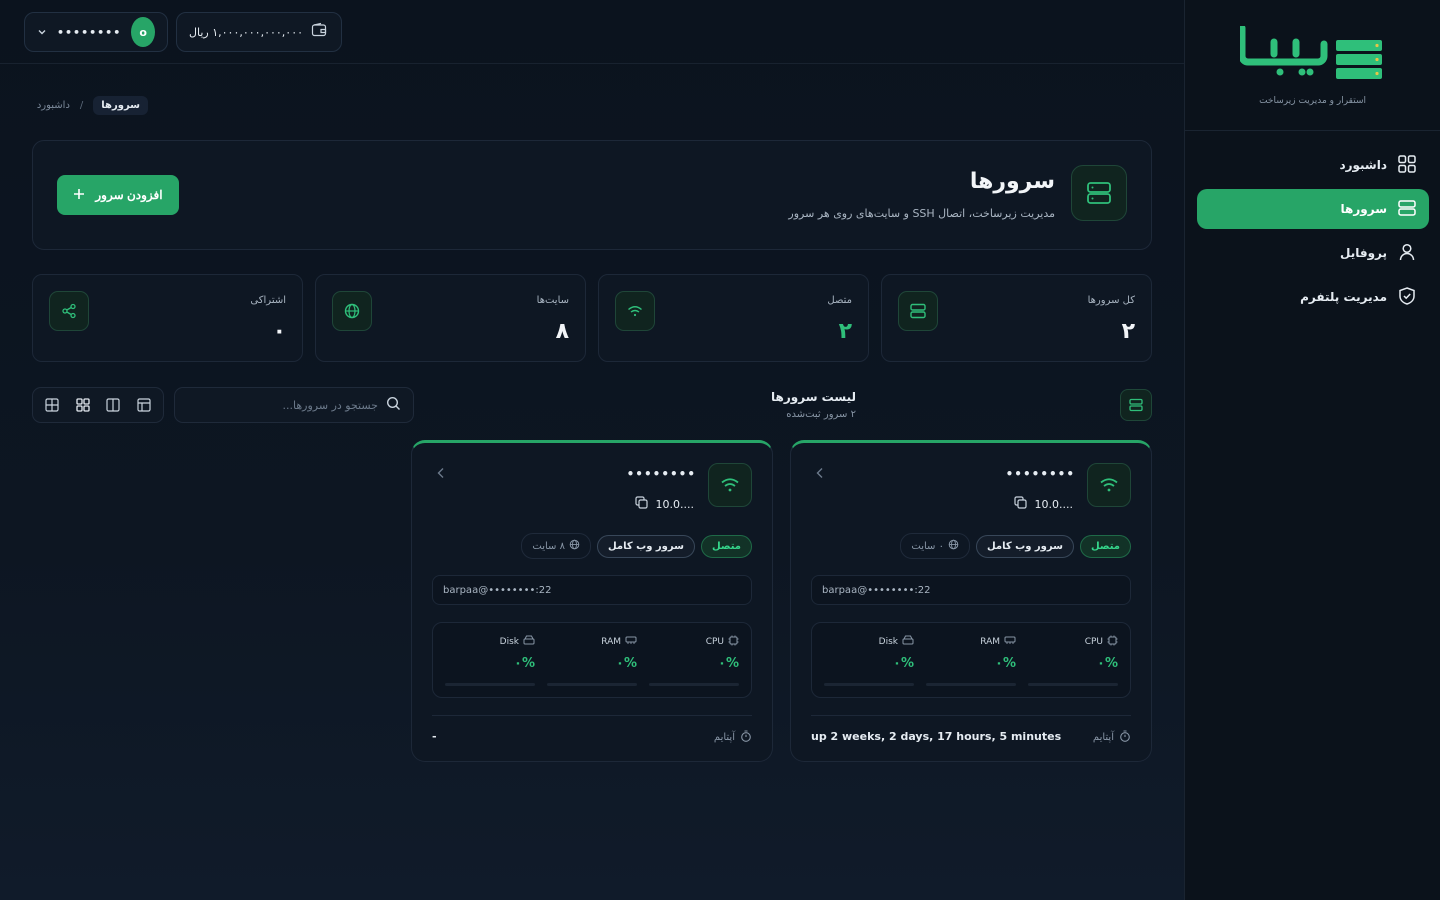  Describe the element at coordinates (1363, 253) in the screenshot. I see `sidebar-item-label: پروفایل` at that location.